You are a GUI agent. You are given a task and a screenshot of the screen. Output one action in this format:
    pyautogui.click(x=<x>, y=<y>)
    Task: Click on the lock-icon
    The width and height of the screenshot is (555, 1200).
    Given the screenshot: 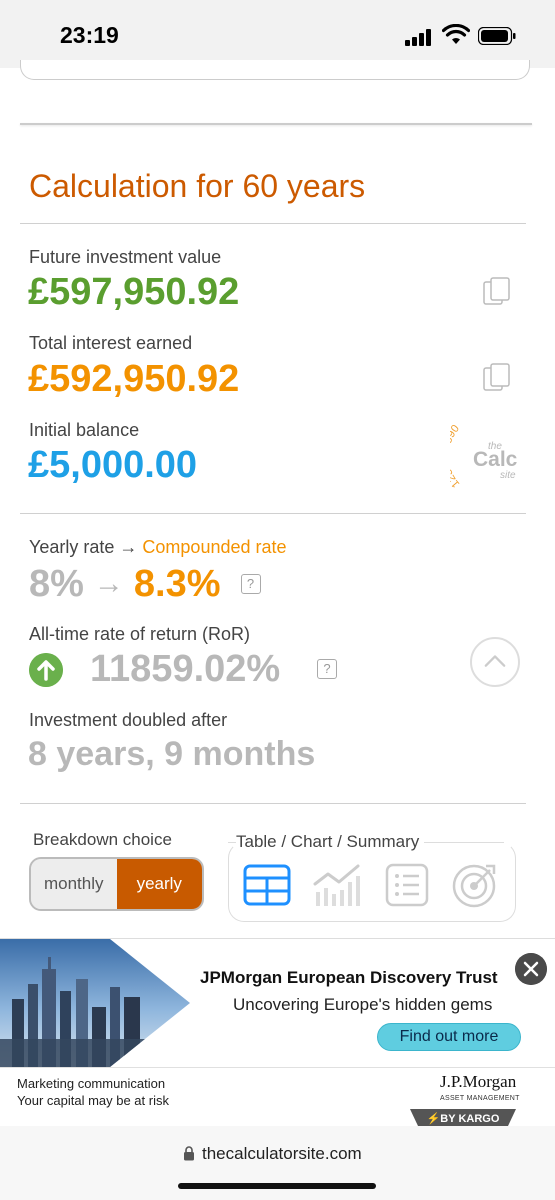 What is the action you would take?
    pyautogui.click(x=189, y=1153)
    